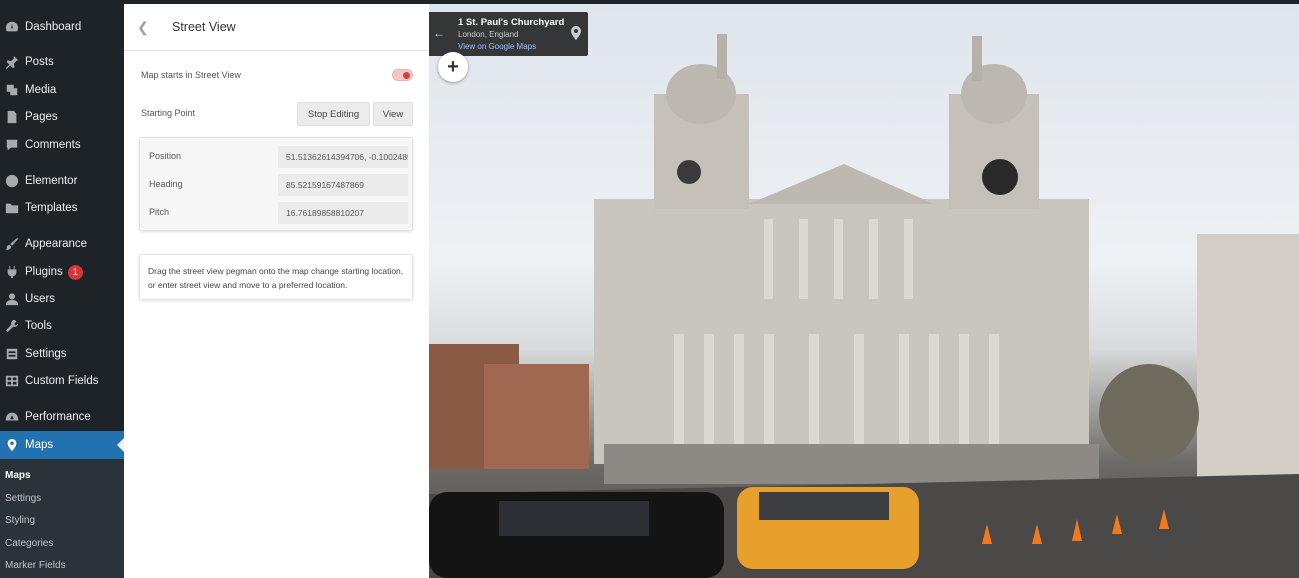 This screenshot has height=578, width=1299. What do you see at coordinates (994, 94) in the screenshot?
I see `right-tower-dome` at bounding box center [994, 94].